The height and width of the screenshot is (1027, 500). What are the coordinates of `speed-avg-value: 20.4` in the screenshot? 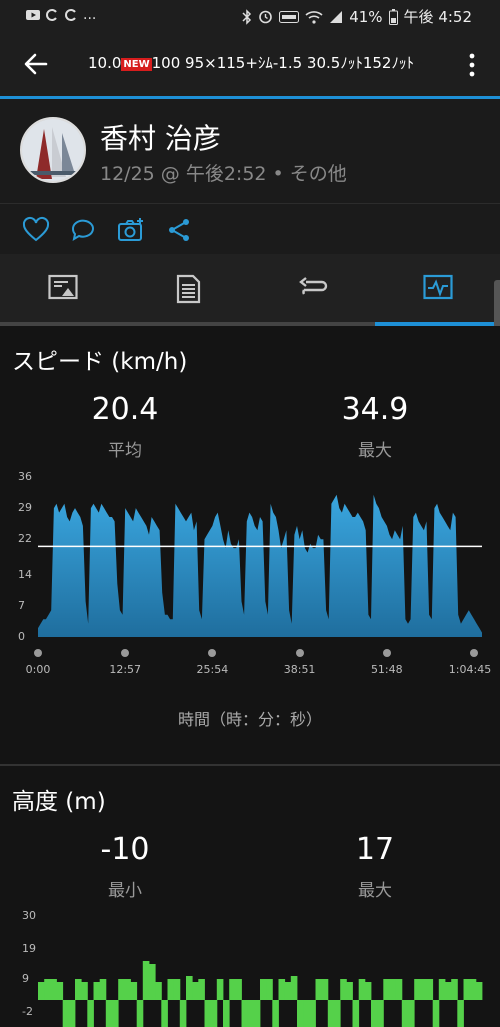 It's located at (125, 409).